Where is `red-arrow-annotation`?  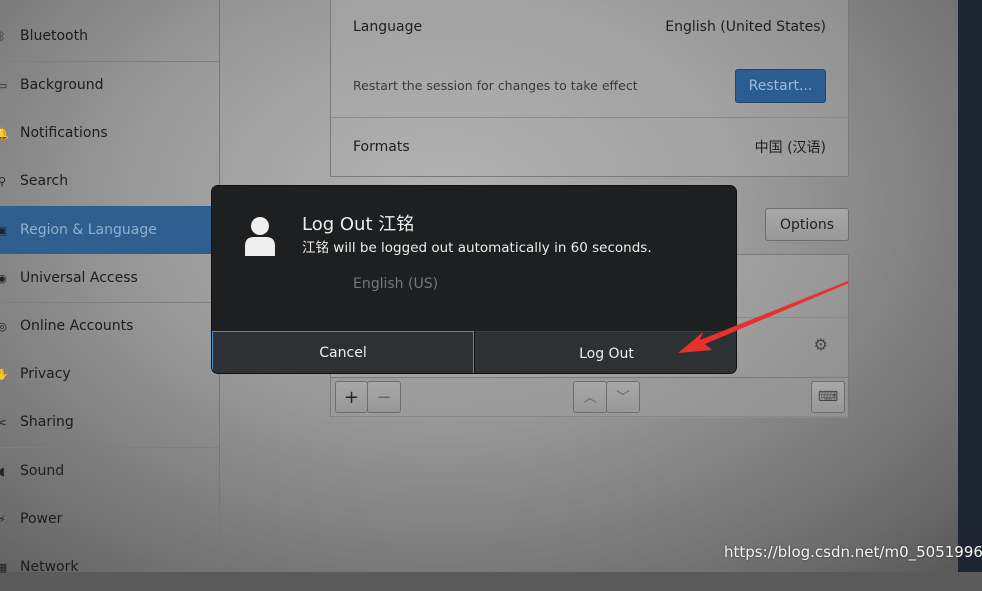
red-arrow-annotation is located at coordinates (763, 317).